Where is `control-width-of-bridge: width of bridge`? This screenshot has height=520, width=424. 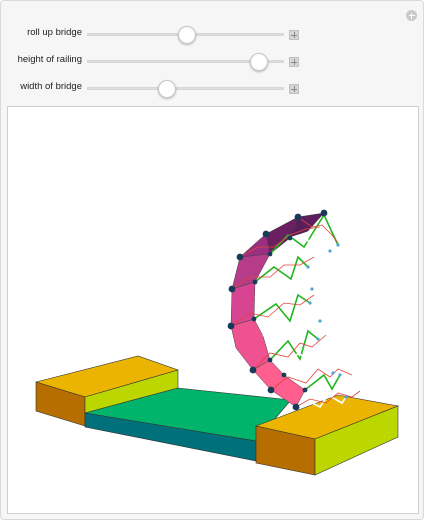
control-width-of-bridge: width of bridge is located at coordinates (212, 88).